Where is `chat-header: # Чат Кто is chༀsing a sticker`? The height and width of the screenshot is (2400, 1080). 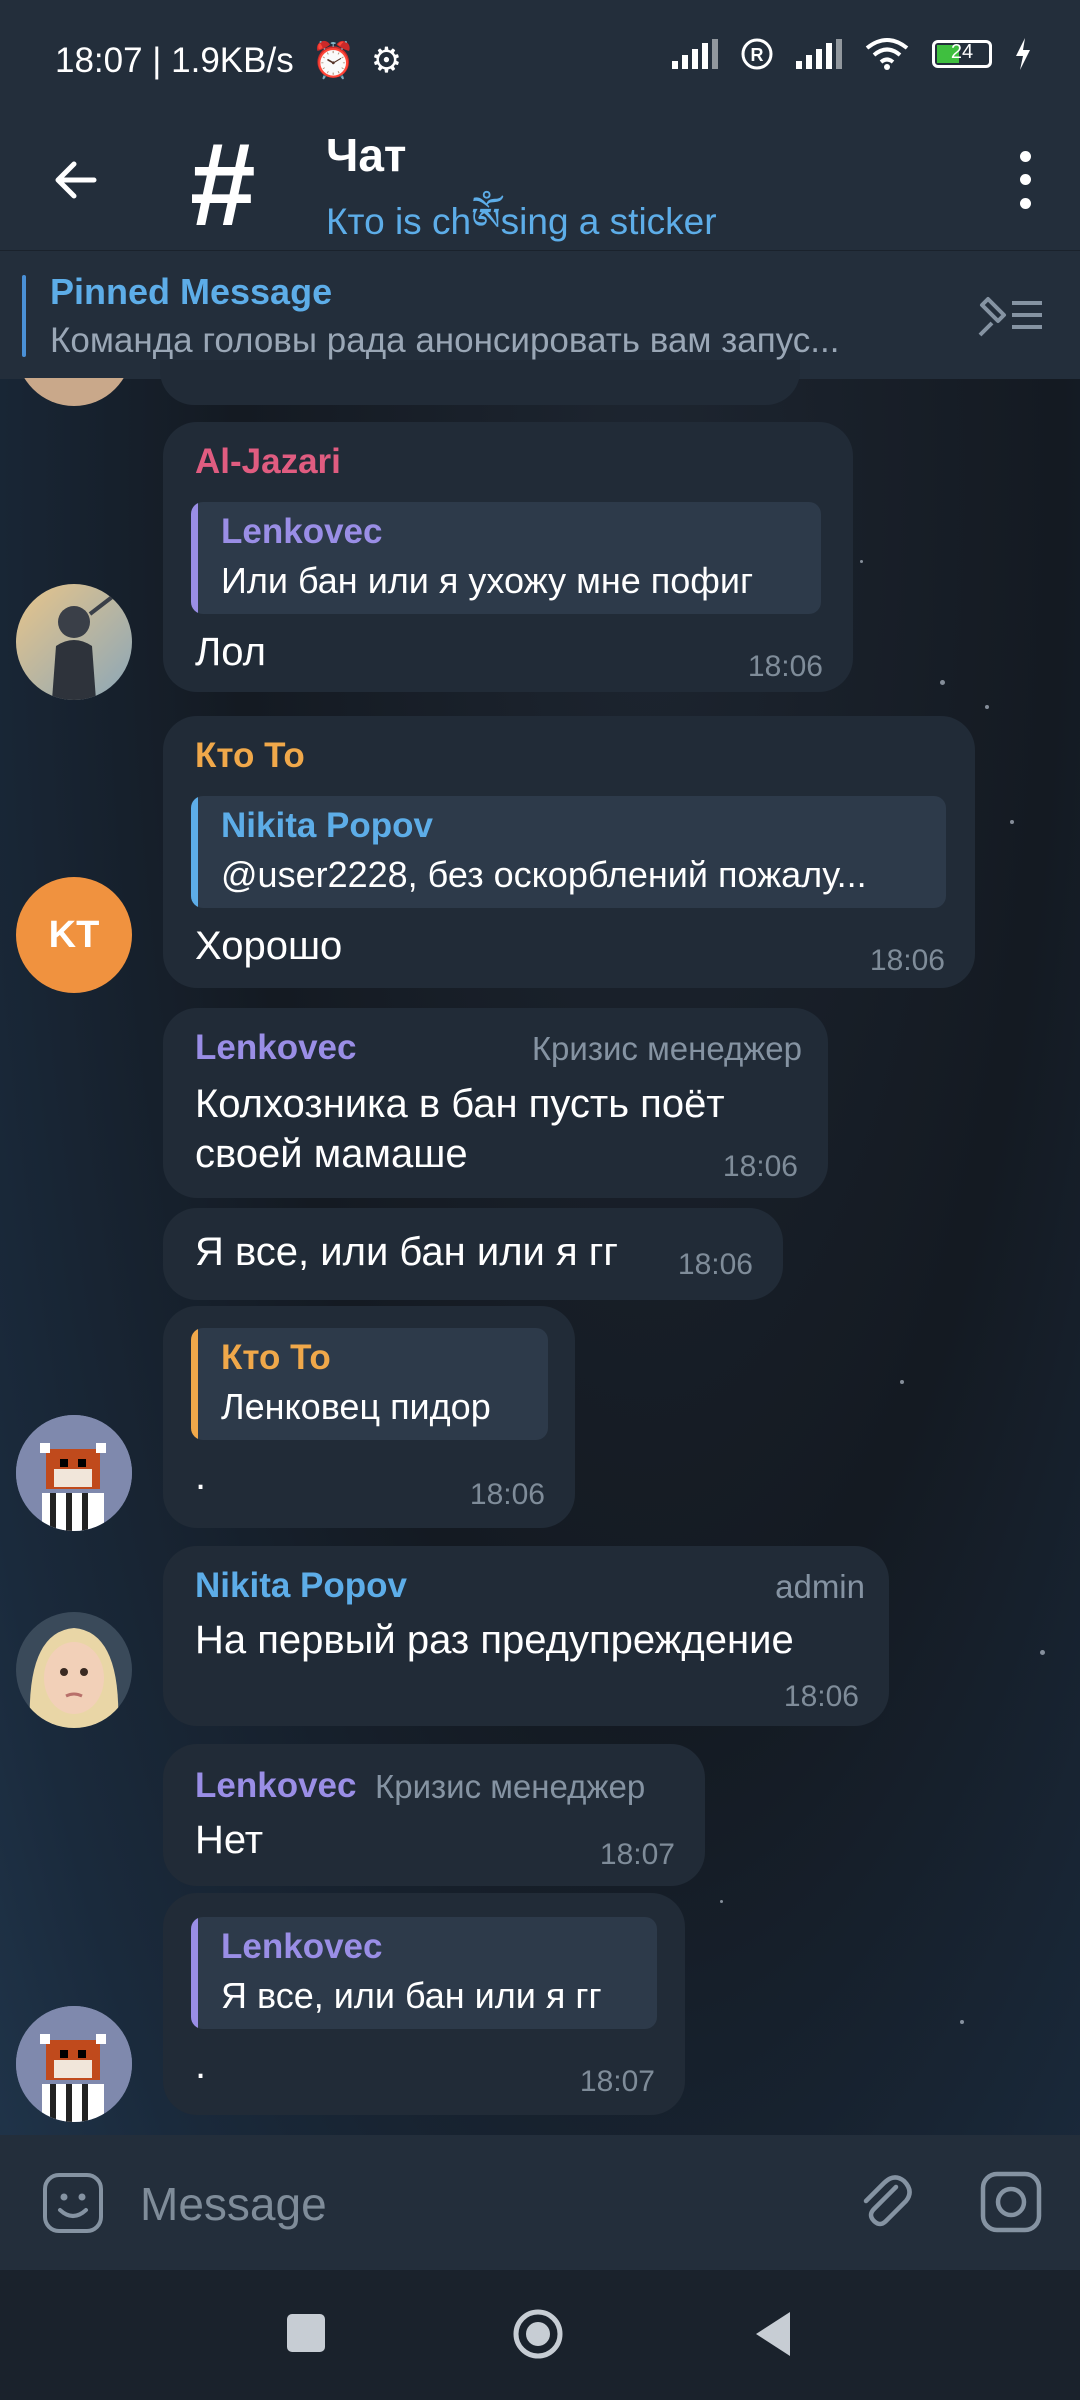
chat-header: # Чат Кто is chༀsing a sticker is located at coordinates (540, 185).